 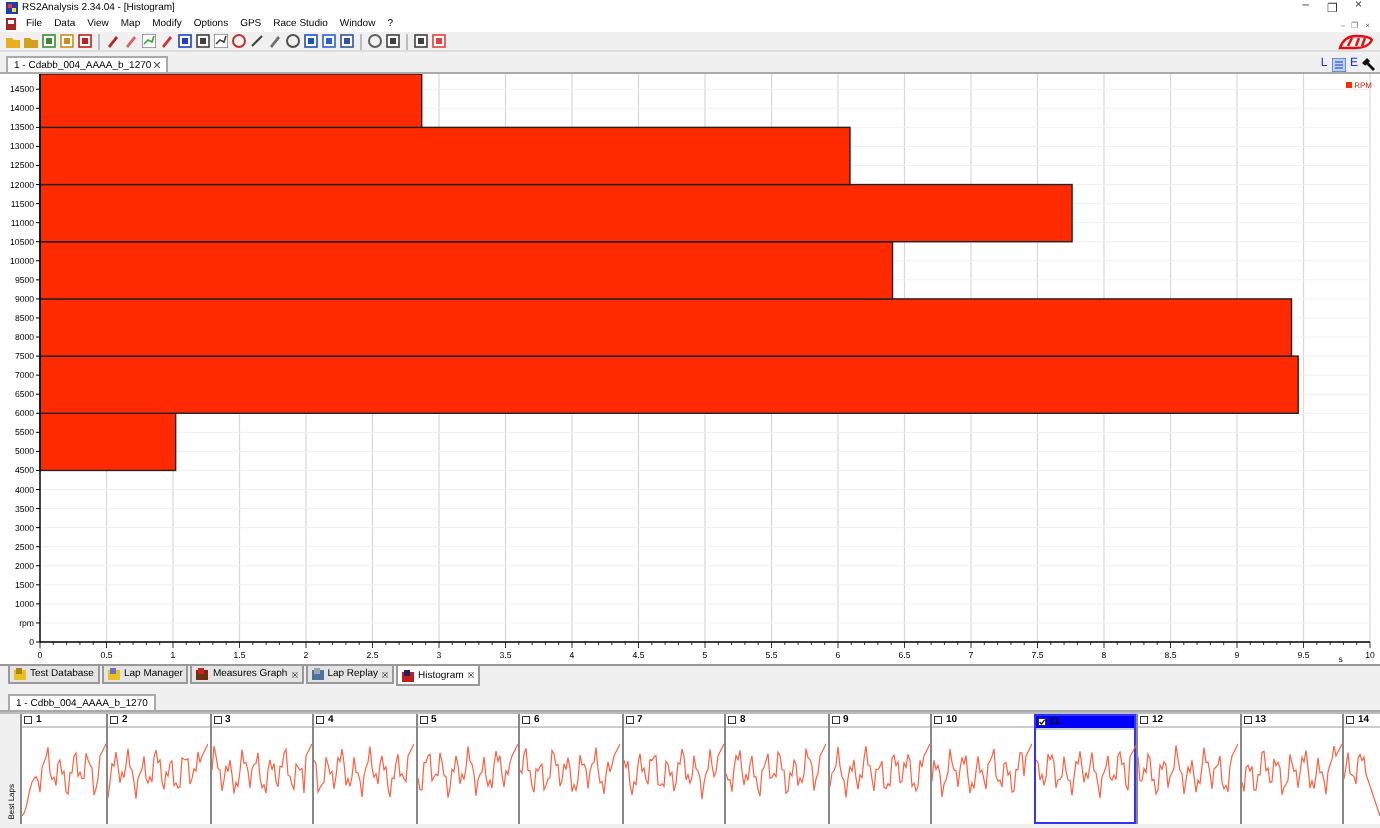 I want to click on legend-swatch-icon, so click(x=1349, y=85).